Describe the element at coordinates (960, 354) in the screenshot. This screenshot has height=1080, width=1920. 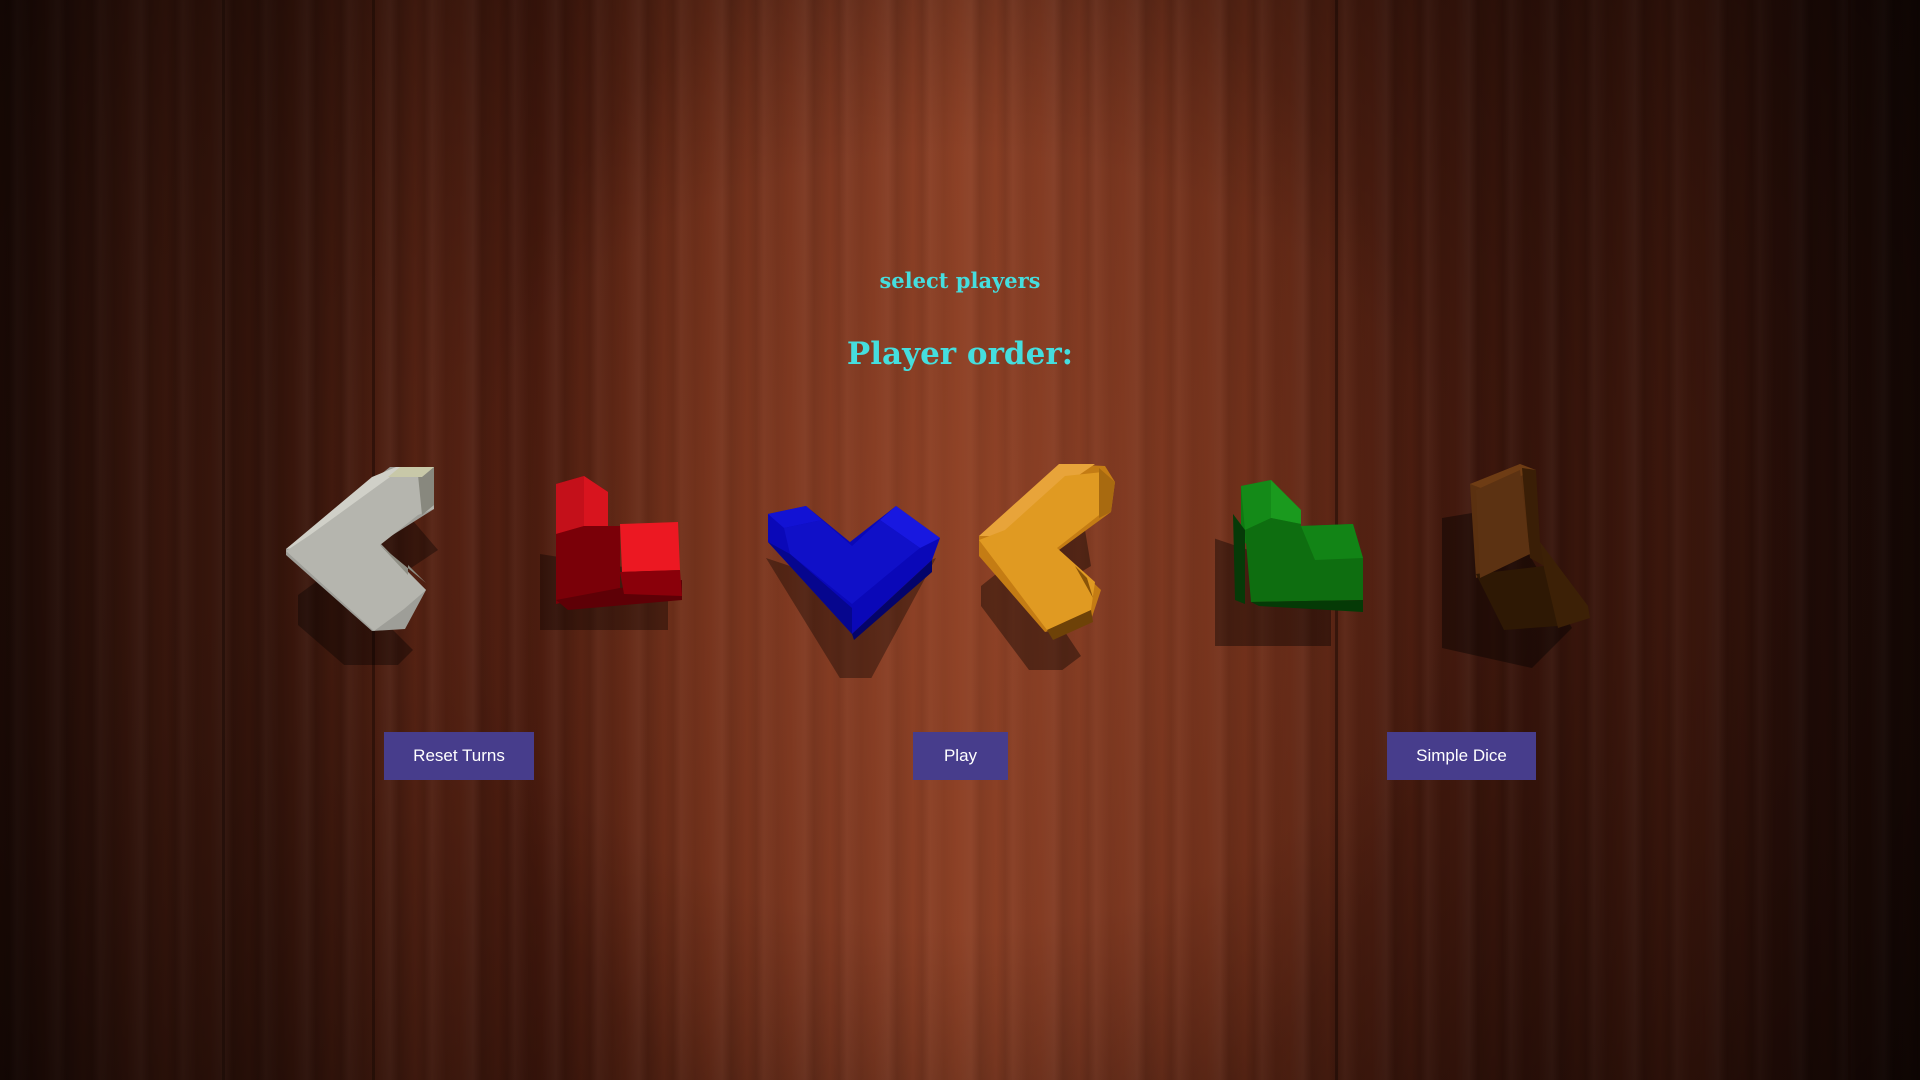
I see `player-order-title: Player order:` at that location.